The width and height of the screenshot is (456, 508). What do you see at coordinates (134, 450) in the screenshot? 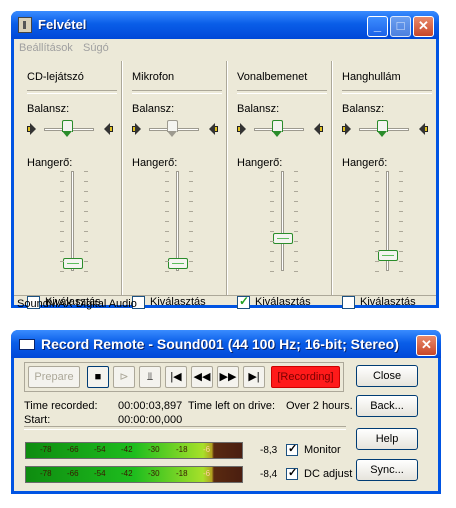
I see `level-meter-left: -78 -66 -54 -42 -30 -18 -6` at bounding box center [134, 450].